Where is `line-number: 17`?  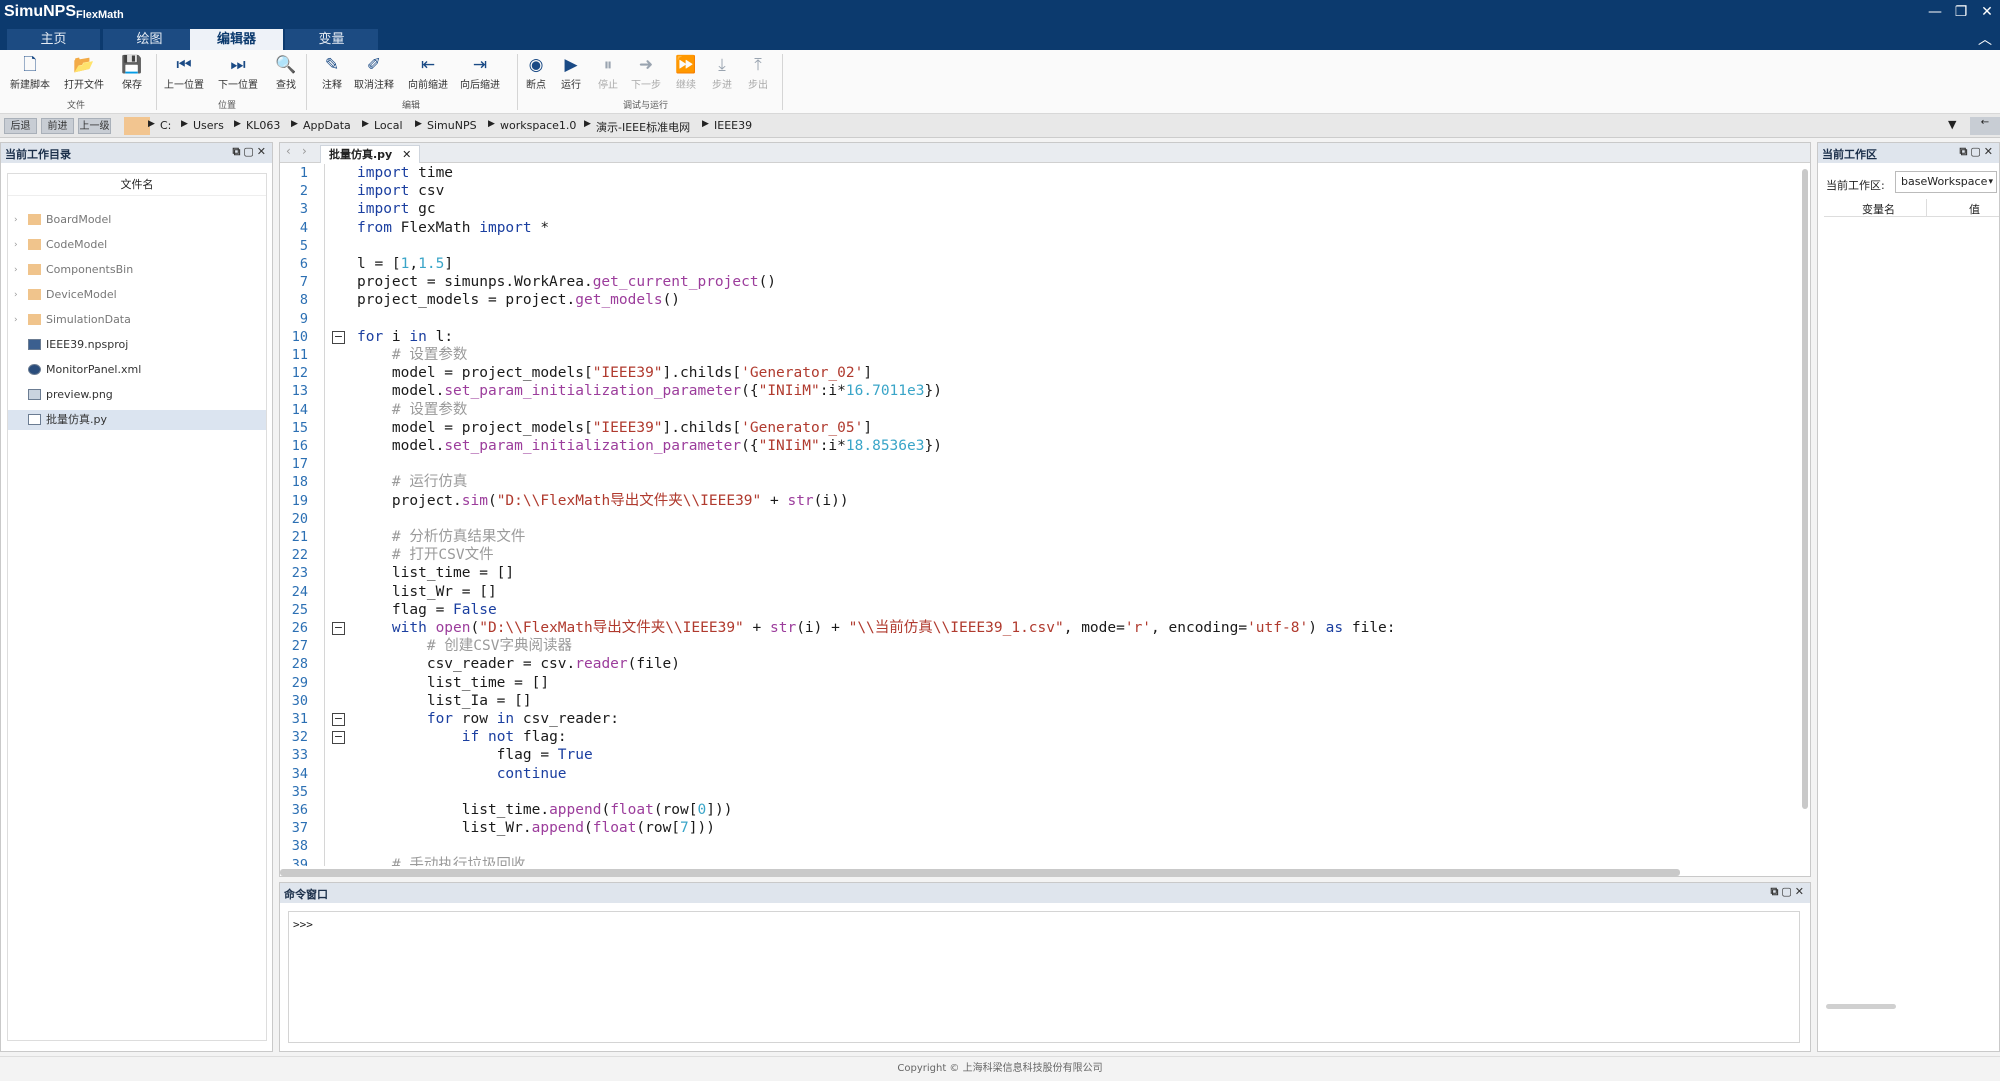
line-number: 17 is located at coordinates (294, 464).